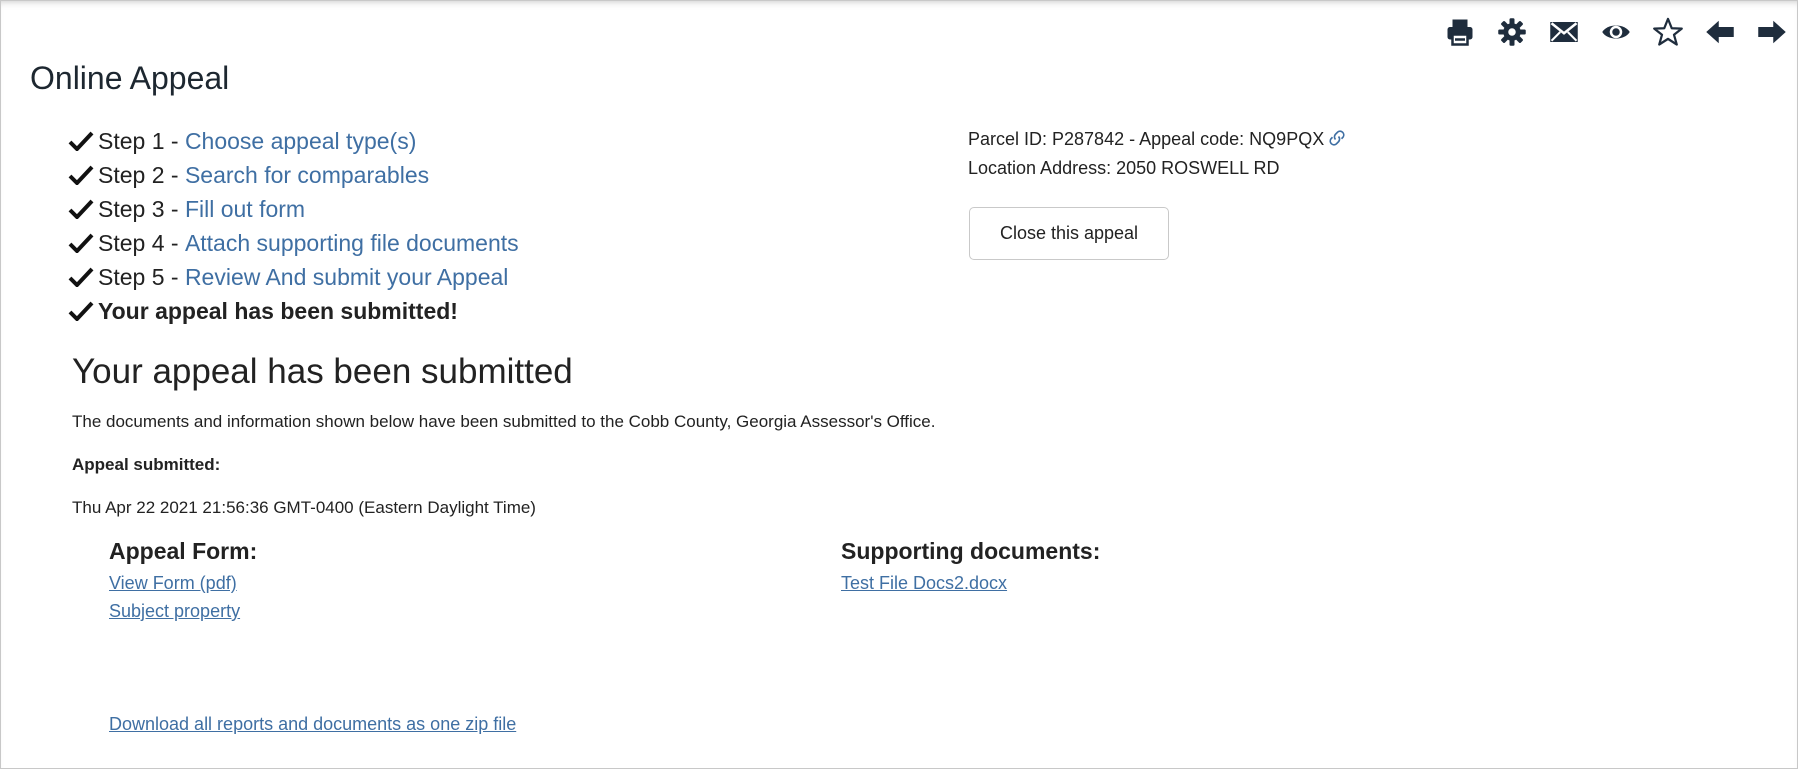  I want to click on gear-icon, so click(1512, 32).